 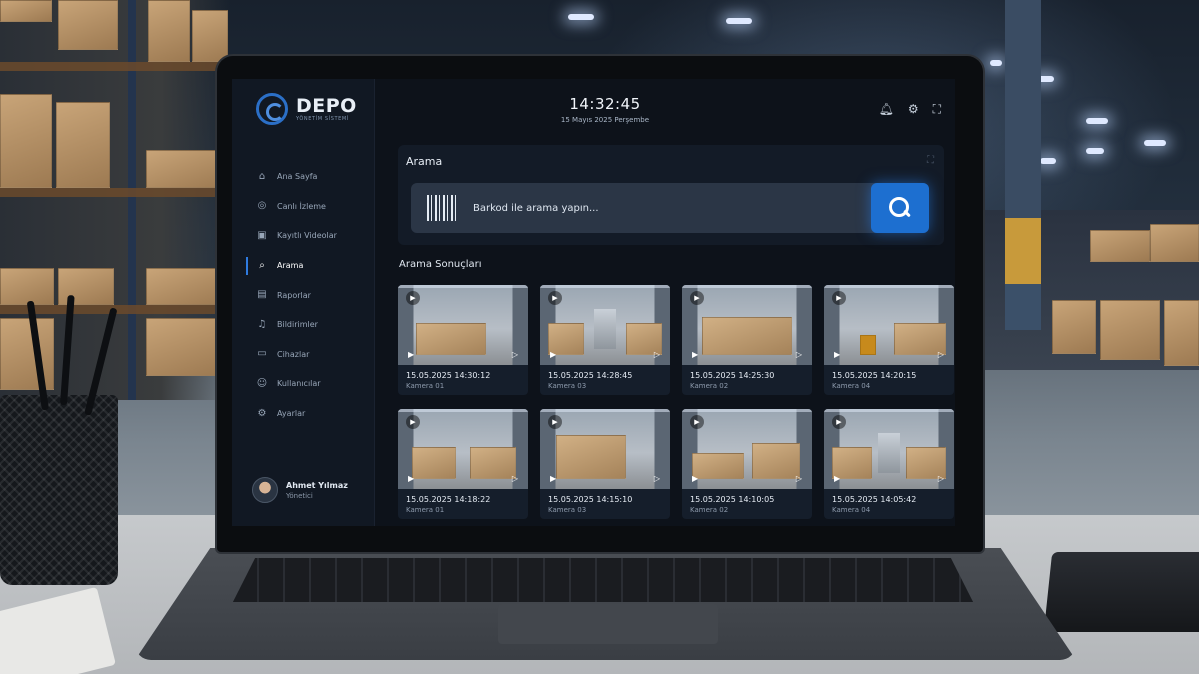 What do you see at coordinates (293, 354) in the screenshot?
I see `sidebar-item-label: Cihazlar` at bounding box center [293, 354].